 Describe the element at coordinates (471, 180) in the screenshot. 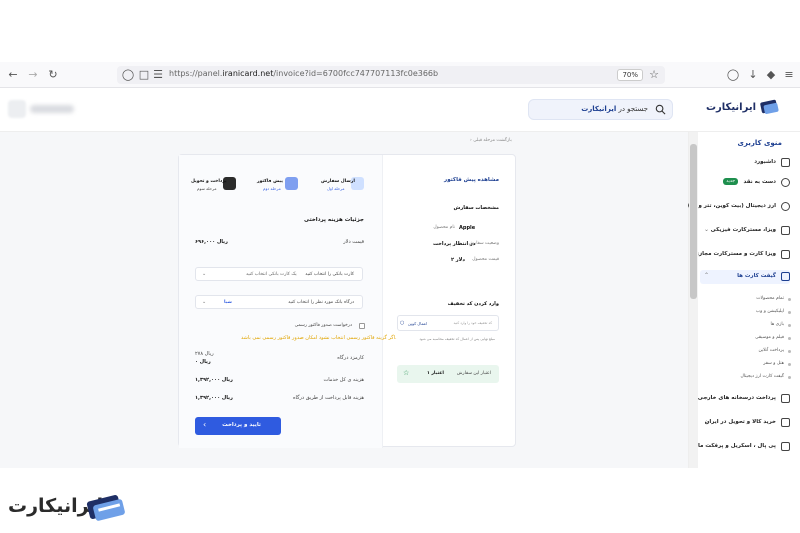

I see `view-invoice-title: مشاهده پیش فاکتور` at that location.